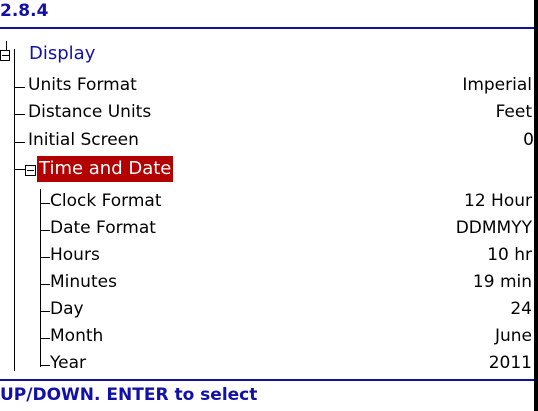  I want to click on item-label: Initial Screen, so click(83, 140).